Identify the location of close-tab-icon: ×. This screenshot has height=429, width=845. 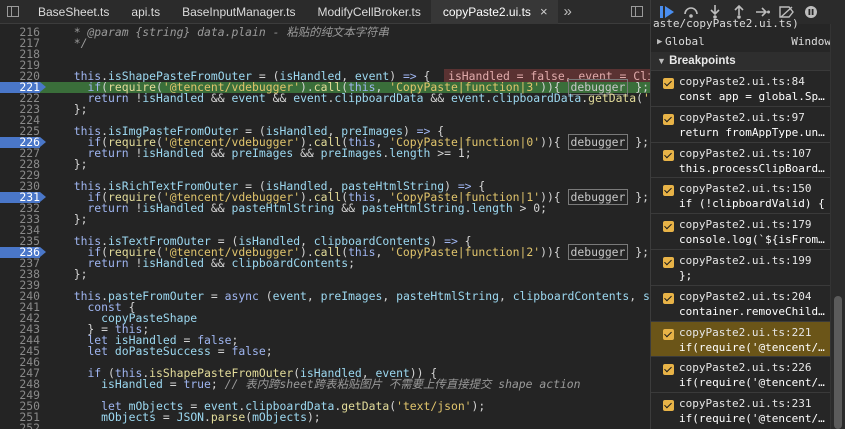
(544, 11).